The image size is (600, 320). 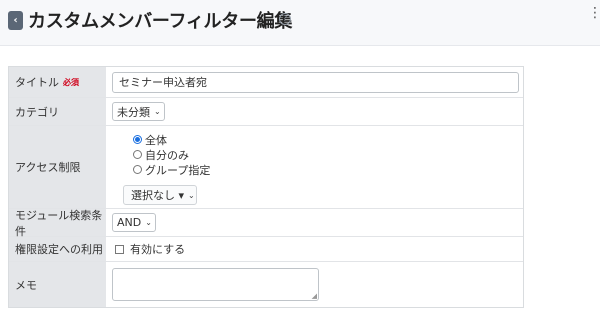 I want to click on row-memo: メモ ◢, so click(x=266, y=284).